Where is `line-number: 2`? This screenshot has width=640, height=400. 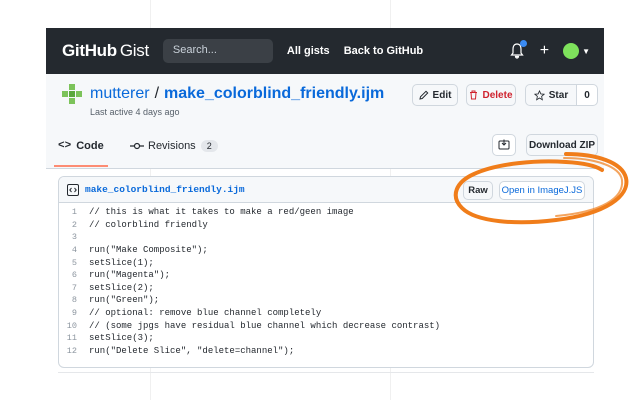
line-number: 2 is located at coordinates (74, 225).